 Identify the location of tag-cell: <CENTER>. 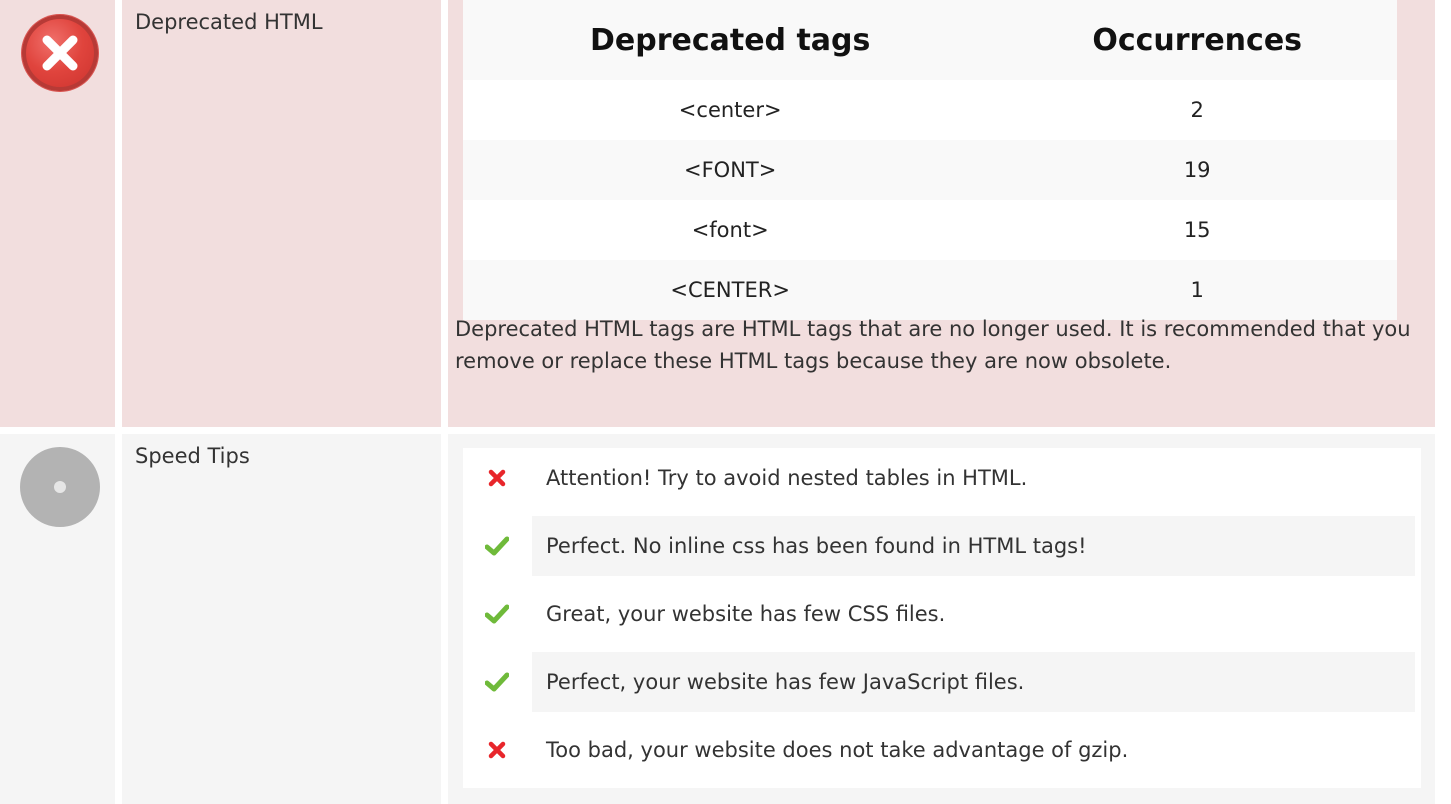
(730, 290).